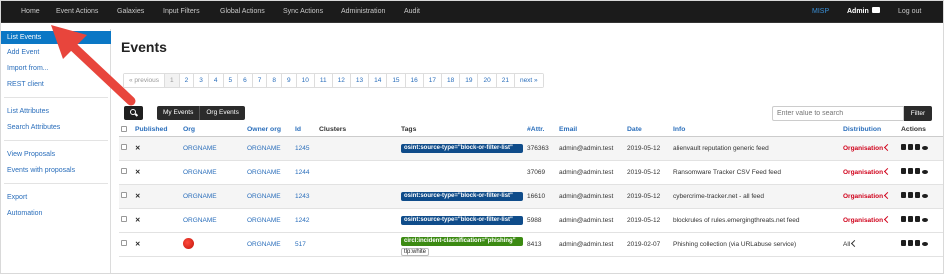  I want to click on col-date: Date, so click(648, 130).